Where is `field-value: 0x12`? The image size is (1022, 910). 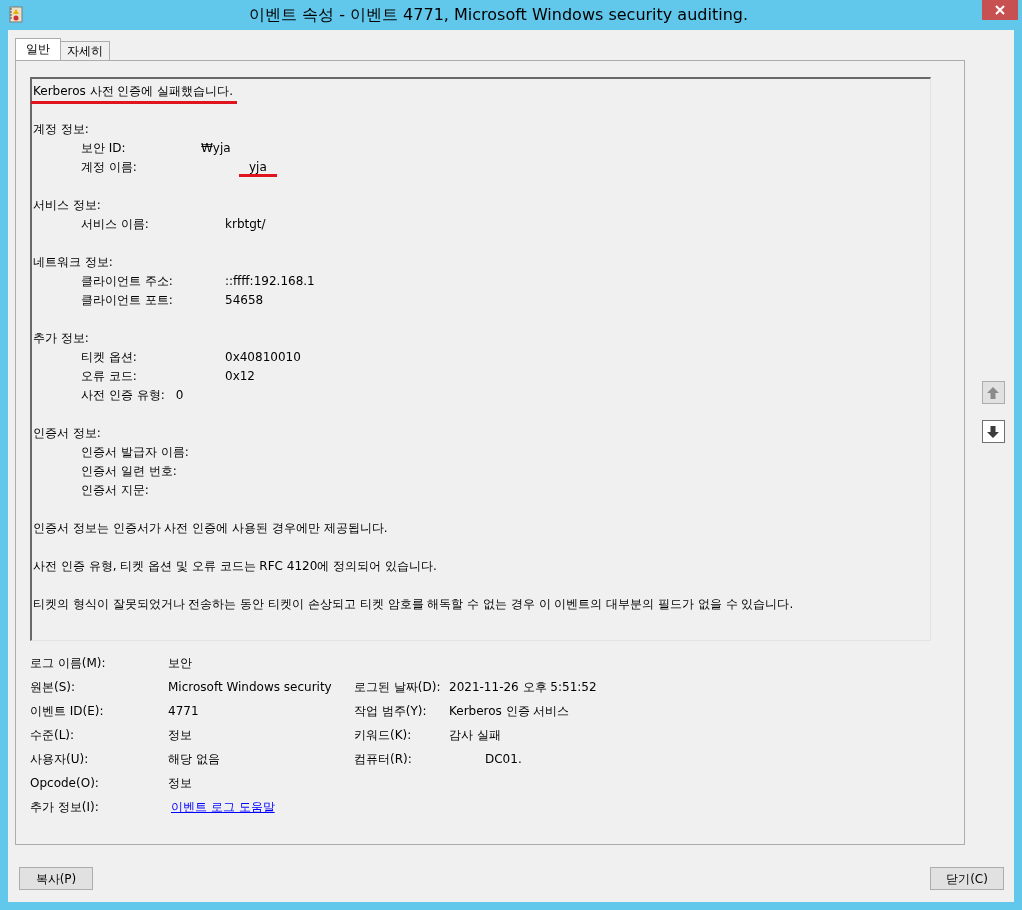 field-value: 0x12 is located at coordinates (240, 376).